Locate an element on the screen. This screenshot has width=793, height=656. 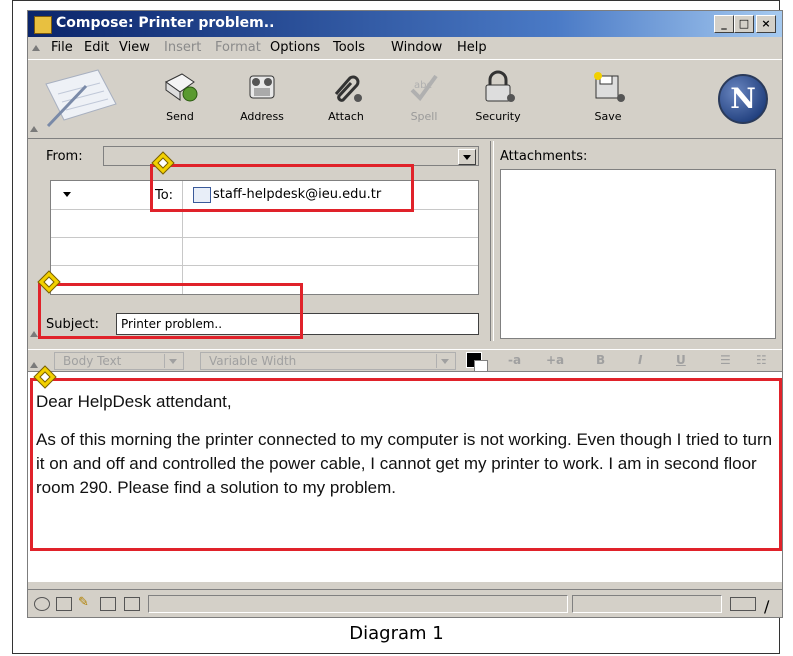
spell-label: Spell is located at coordinates (424, 116).